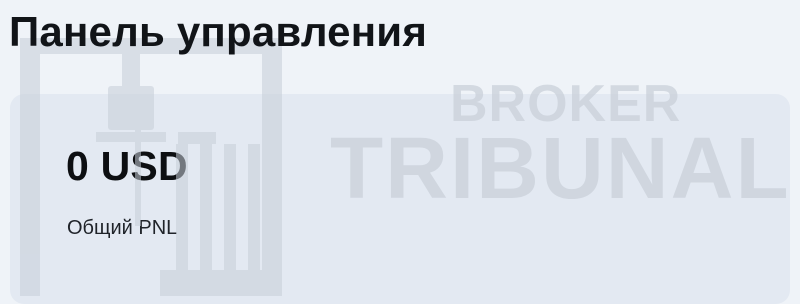 The image size is (800, 304). Describe the element at coordinates (127, 166) in the screenshot. I see `total-pnl-value: 0 USD` at that location.